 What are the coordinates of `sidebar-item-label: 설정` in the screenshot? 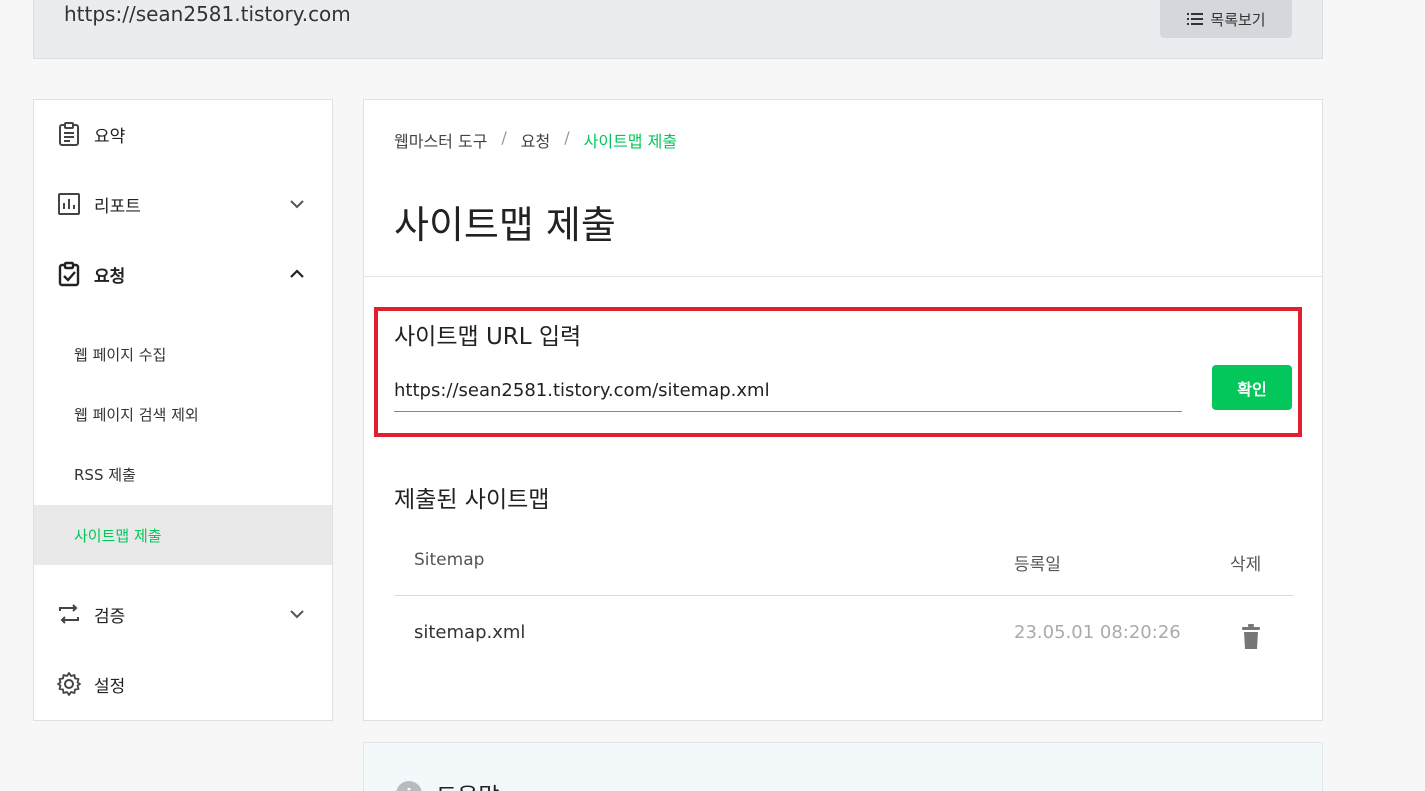 It's located at (110, 686).